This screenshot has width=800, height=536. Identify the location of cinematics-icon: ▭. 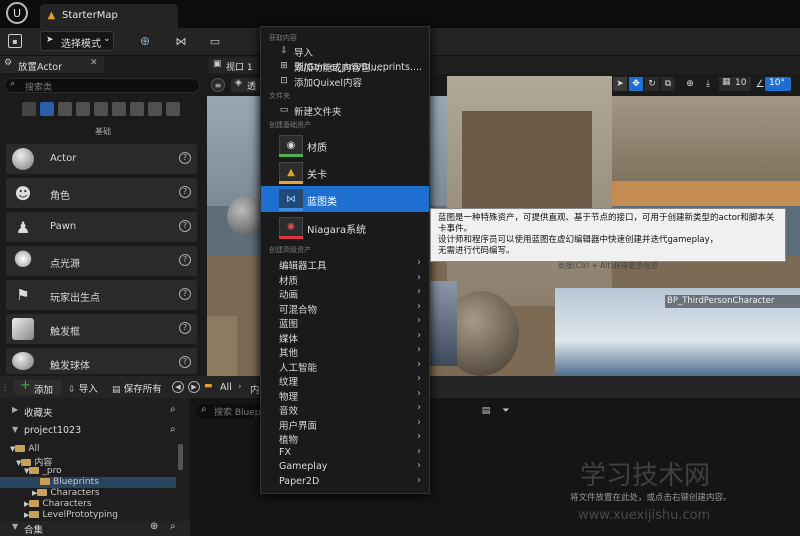
(215, 41).